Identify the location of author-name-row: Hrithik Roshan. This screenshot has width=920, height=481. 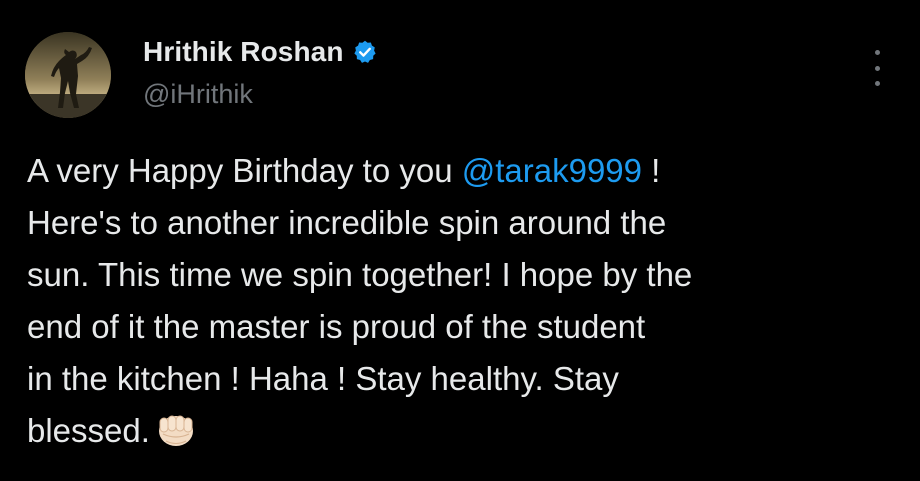
(260, 52).